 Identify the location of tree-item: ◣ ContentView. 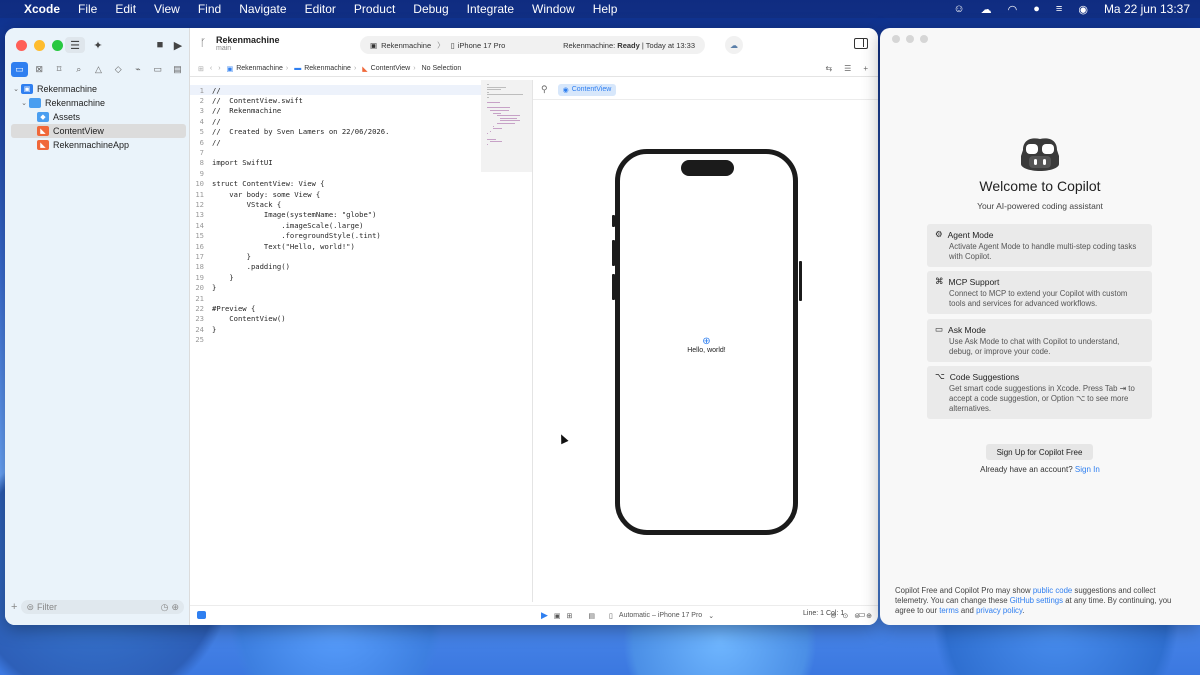
(98, 131).